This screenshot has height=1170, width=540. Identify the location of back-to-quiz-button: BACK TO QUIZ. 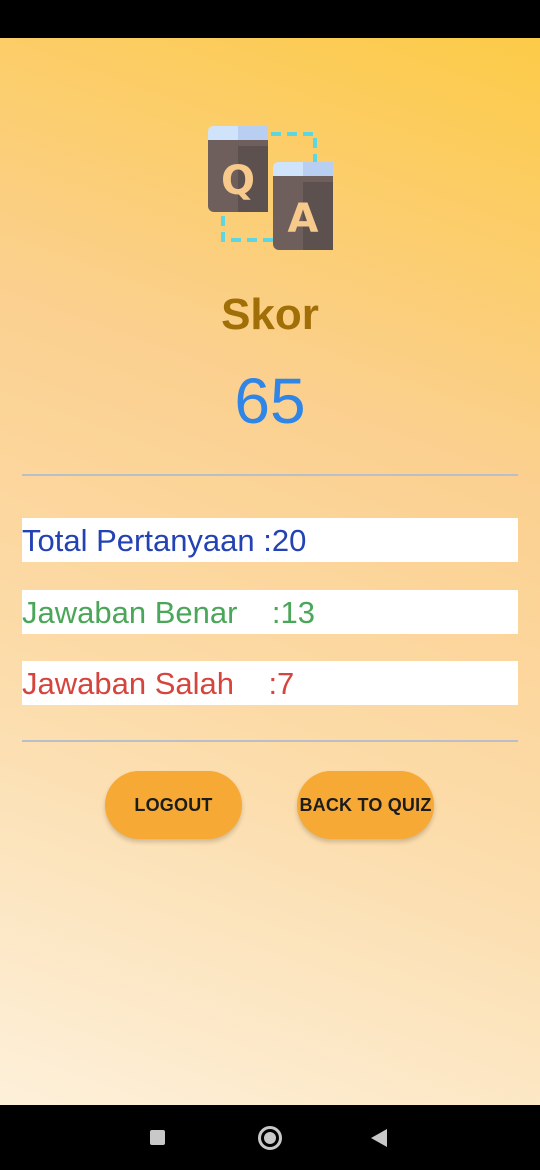
(365, 805).